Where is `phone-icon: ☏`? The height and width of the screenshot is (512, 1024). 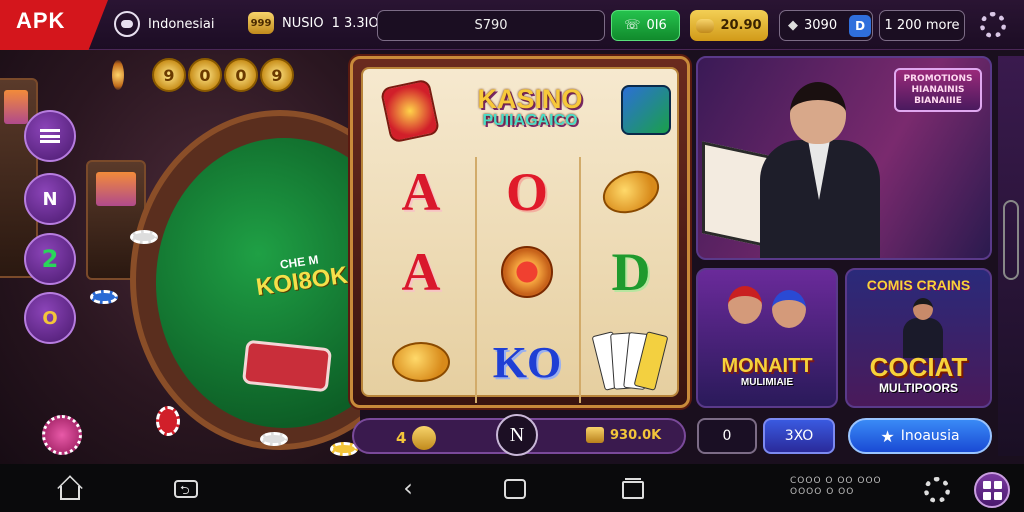 phone-icon: ☏ is located at coordinates (632, 25).